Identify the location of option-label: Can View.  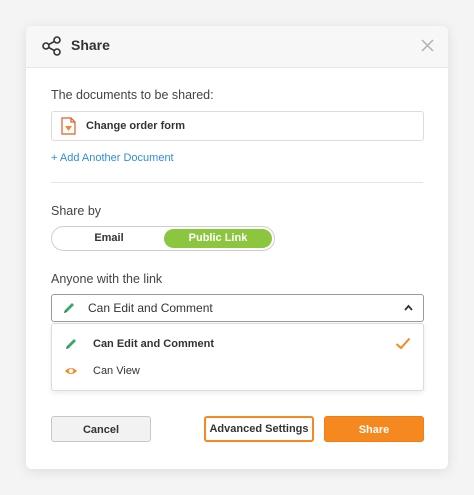
(116, 371).